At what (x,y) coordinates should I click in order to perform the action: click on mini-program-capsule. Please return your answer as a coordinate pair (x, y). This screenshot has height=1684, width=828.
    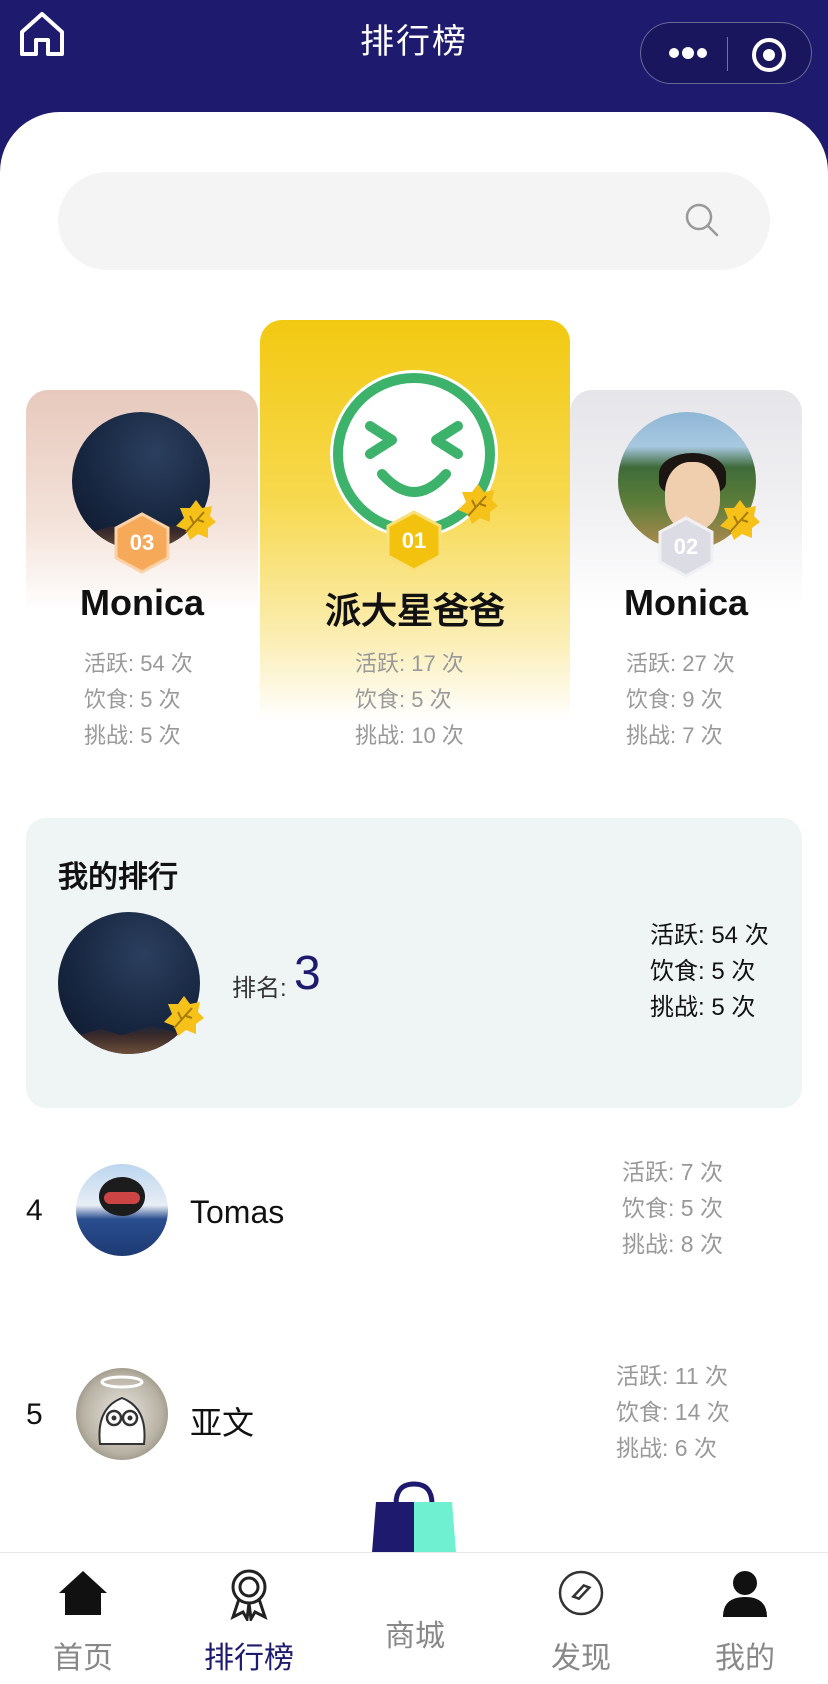
    Looking at the image, I should click on (726, 53).